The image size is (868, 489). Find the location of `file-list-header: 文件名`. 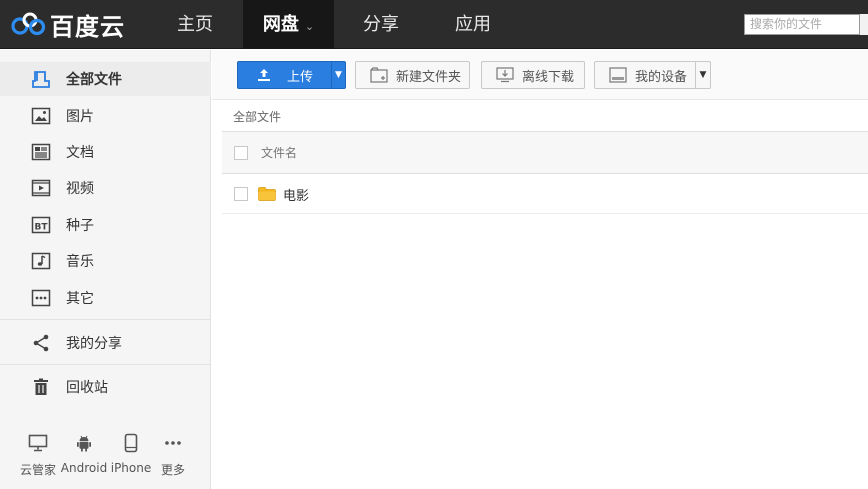

file-list-header: 文件名 is located at coordinates (545, 152).